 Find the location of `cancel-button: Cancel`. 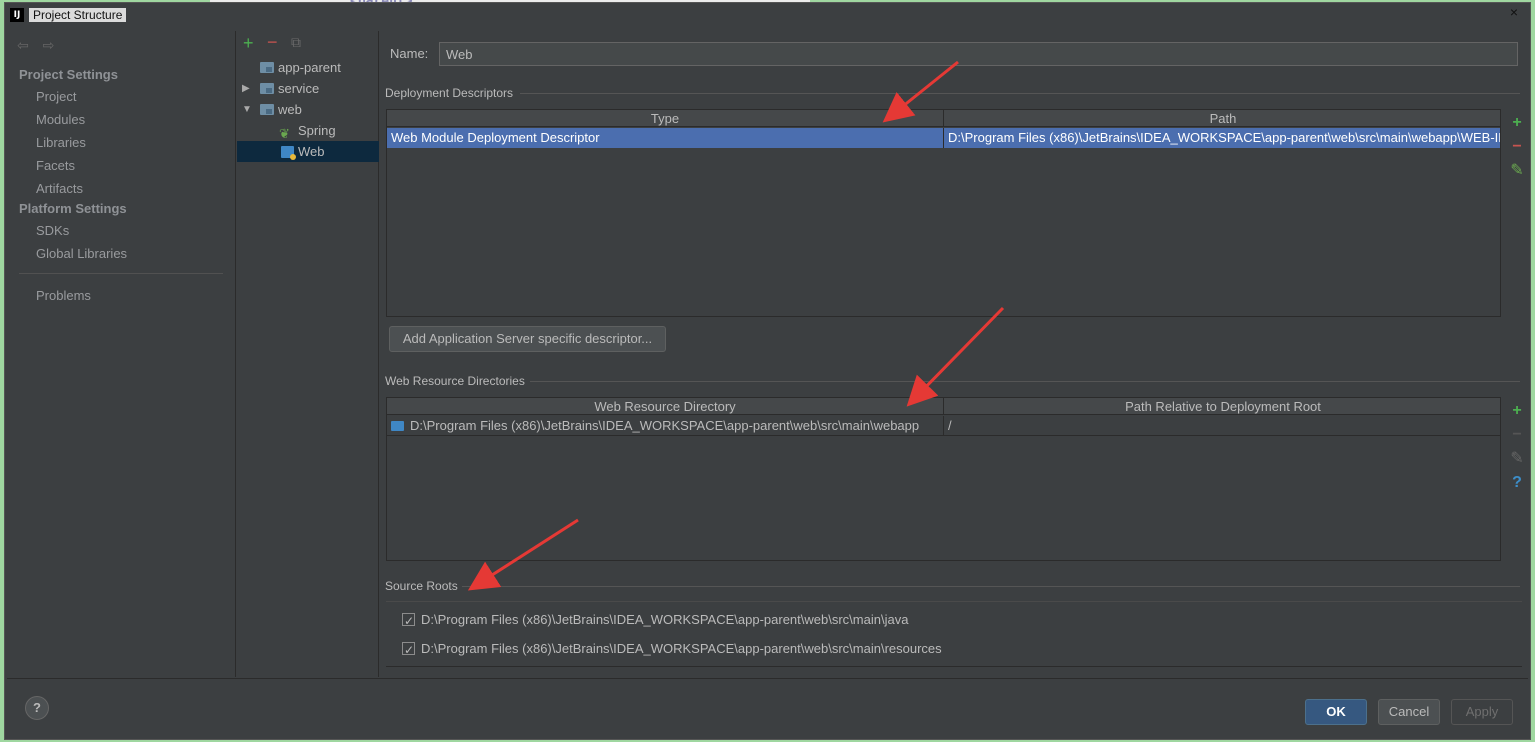

cancel-button: Cancel is located at coordinates (1409, 712).